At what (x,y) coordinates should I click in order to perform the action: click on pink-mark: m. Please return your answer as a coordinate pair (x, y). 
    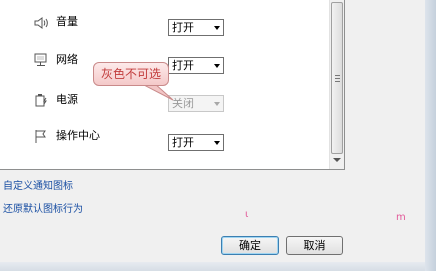
    Looking at the image, I should click on (401, 217).